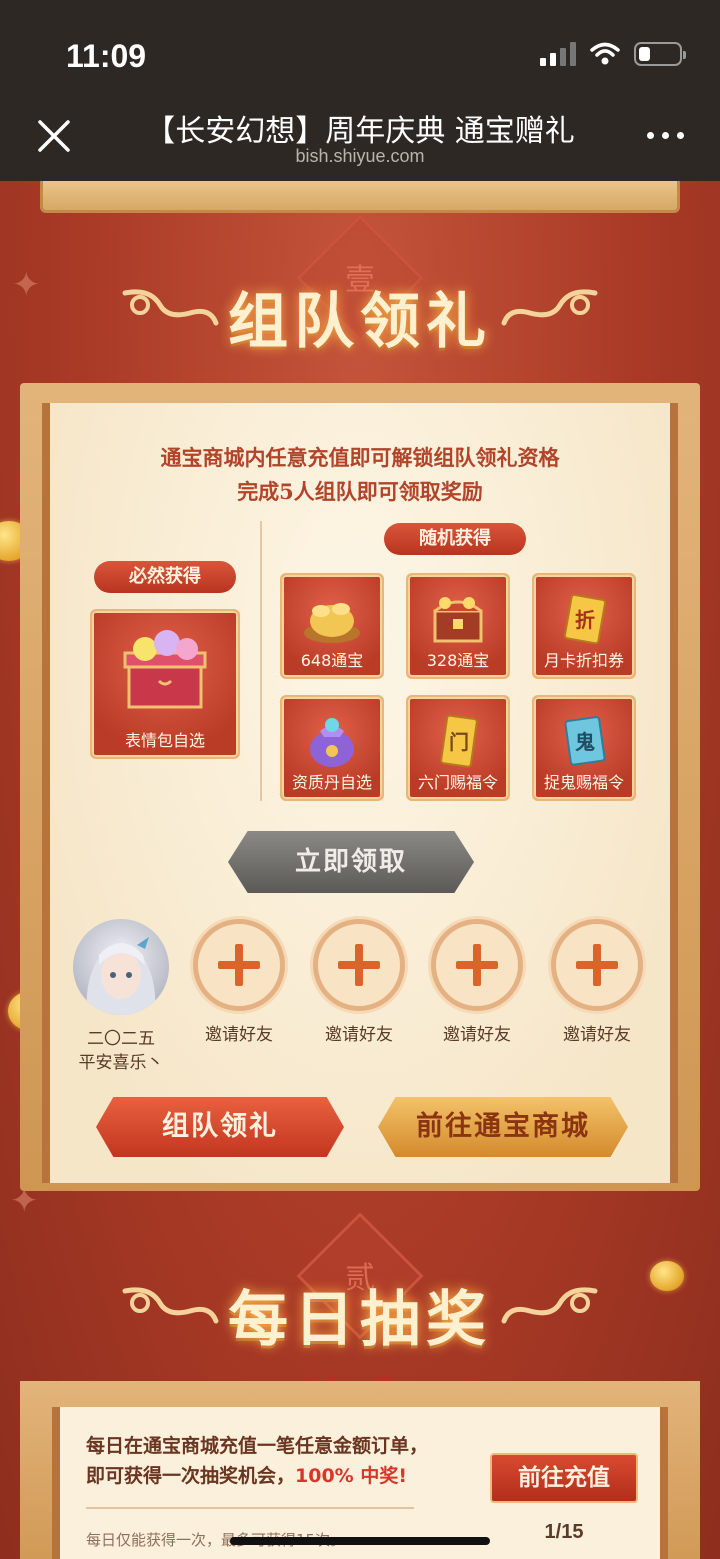 The image size is (720, 1559). What do you see at coordinates (332, 742) in the screenshot?
I see `pouch-icon` at bounding box center [332, 742].